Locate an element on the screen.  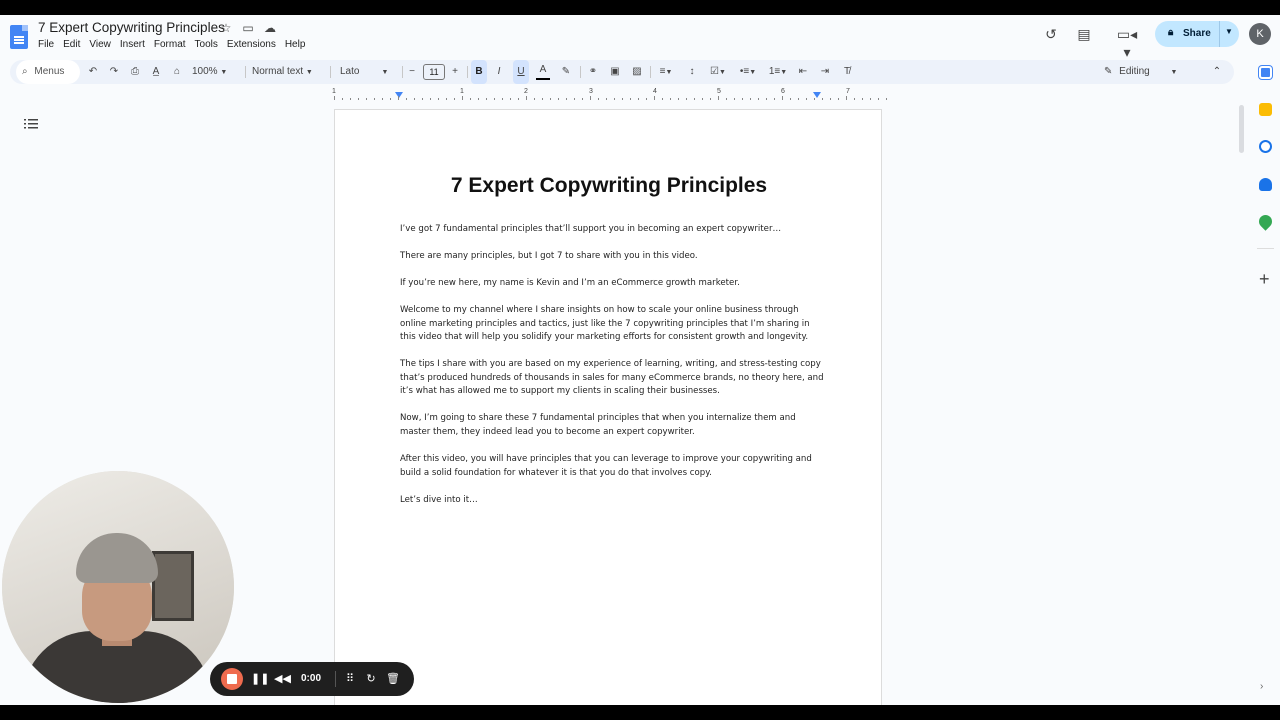
style-select: Normal text ▼ is located at coordinates (288, 72).